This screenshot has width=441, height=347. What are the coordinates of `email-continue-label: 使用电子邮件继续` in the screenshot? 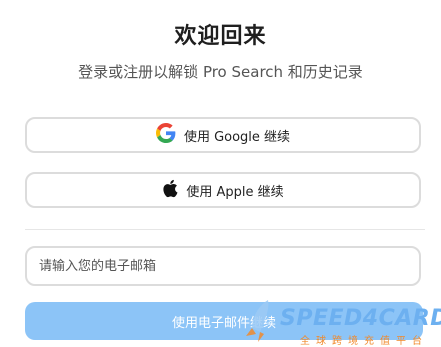 It's located at (223, 323).